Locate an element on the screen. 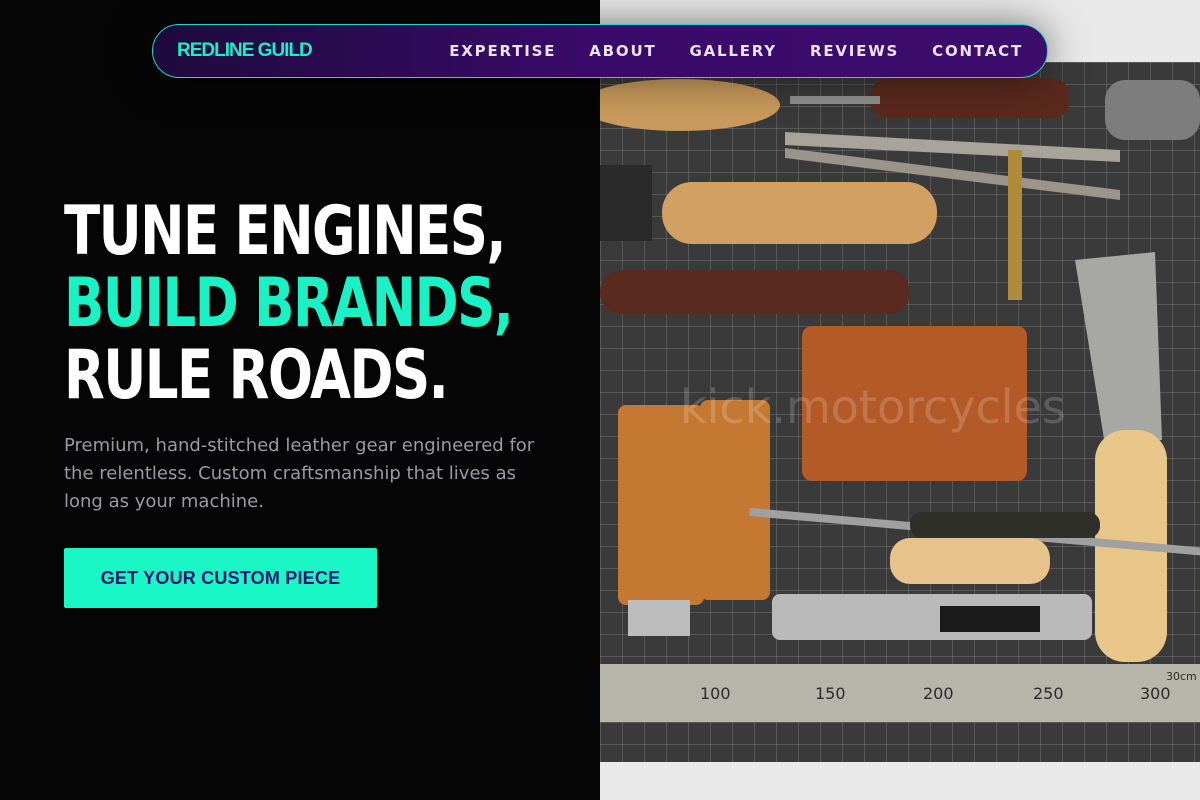 Image resolution: width=1200 pixels, height=800 pixels. awl-blade-shape is located at coordinates (835, 100).